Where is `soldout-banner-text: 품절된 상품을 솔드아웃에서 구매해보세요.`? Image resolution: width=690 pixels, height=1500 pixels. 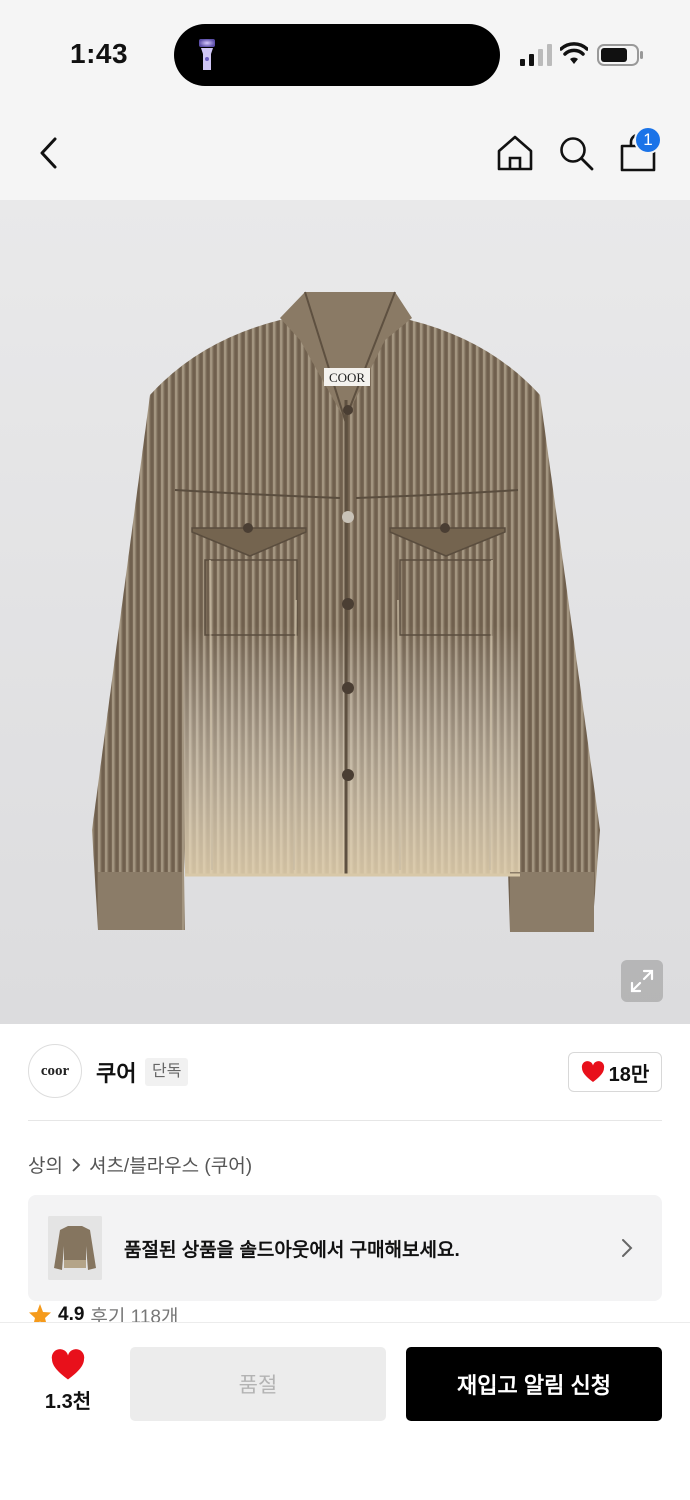 soldout-banner-text: 품절된 상품을 솔드아웃에서 구매해보세요. is located at coordinates (292, 1250).